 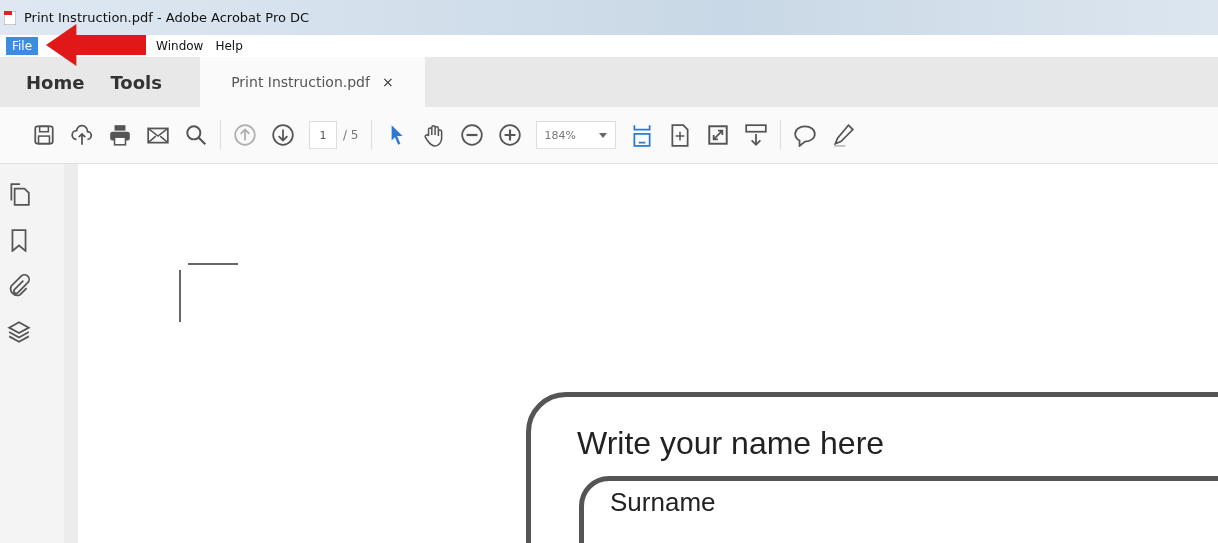 I want to click on printer-icon, so click(x=120, y=135).